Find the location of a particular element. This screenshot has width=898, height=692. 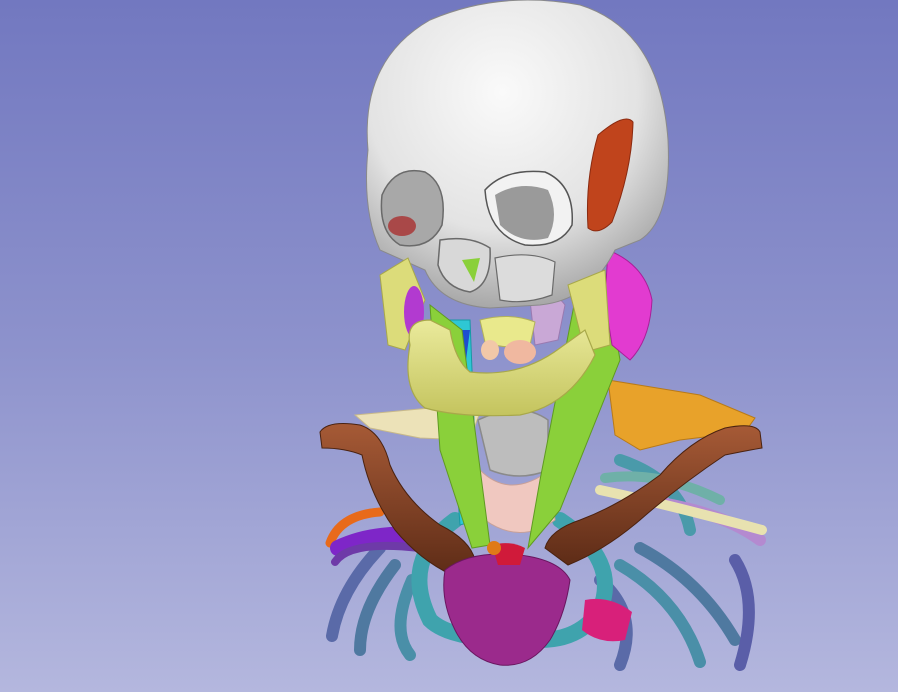

epiglottis is located at coordinates (490, 350).